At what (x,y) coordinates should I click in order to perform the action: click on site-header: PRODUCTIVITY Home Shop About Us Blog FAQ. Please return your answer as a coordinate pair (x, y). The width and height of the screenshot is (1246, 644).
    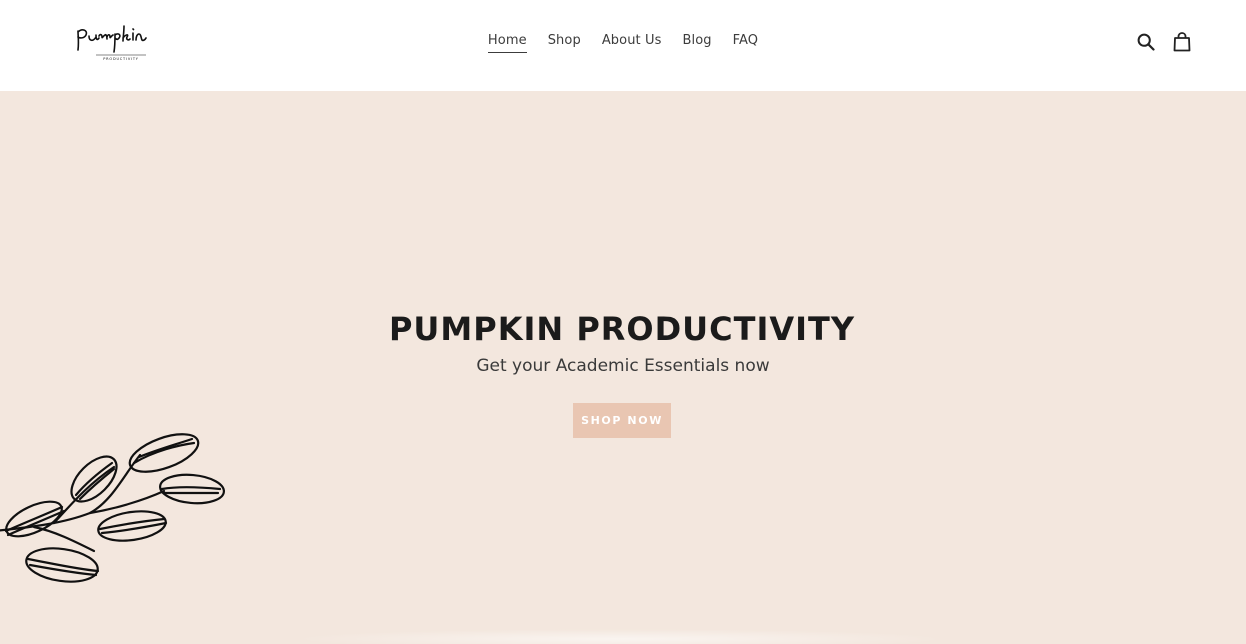
    Looking at the image, I should click on (623, 45).